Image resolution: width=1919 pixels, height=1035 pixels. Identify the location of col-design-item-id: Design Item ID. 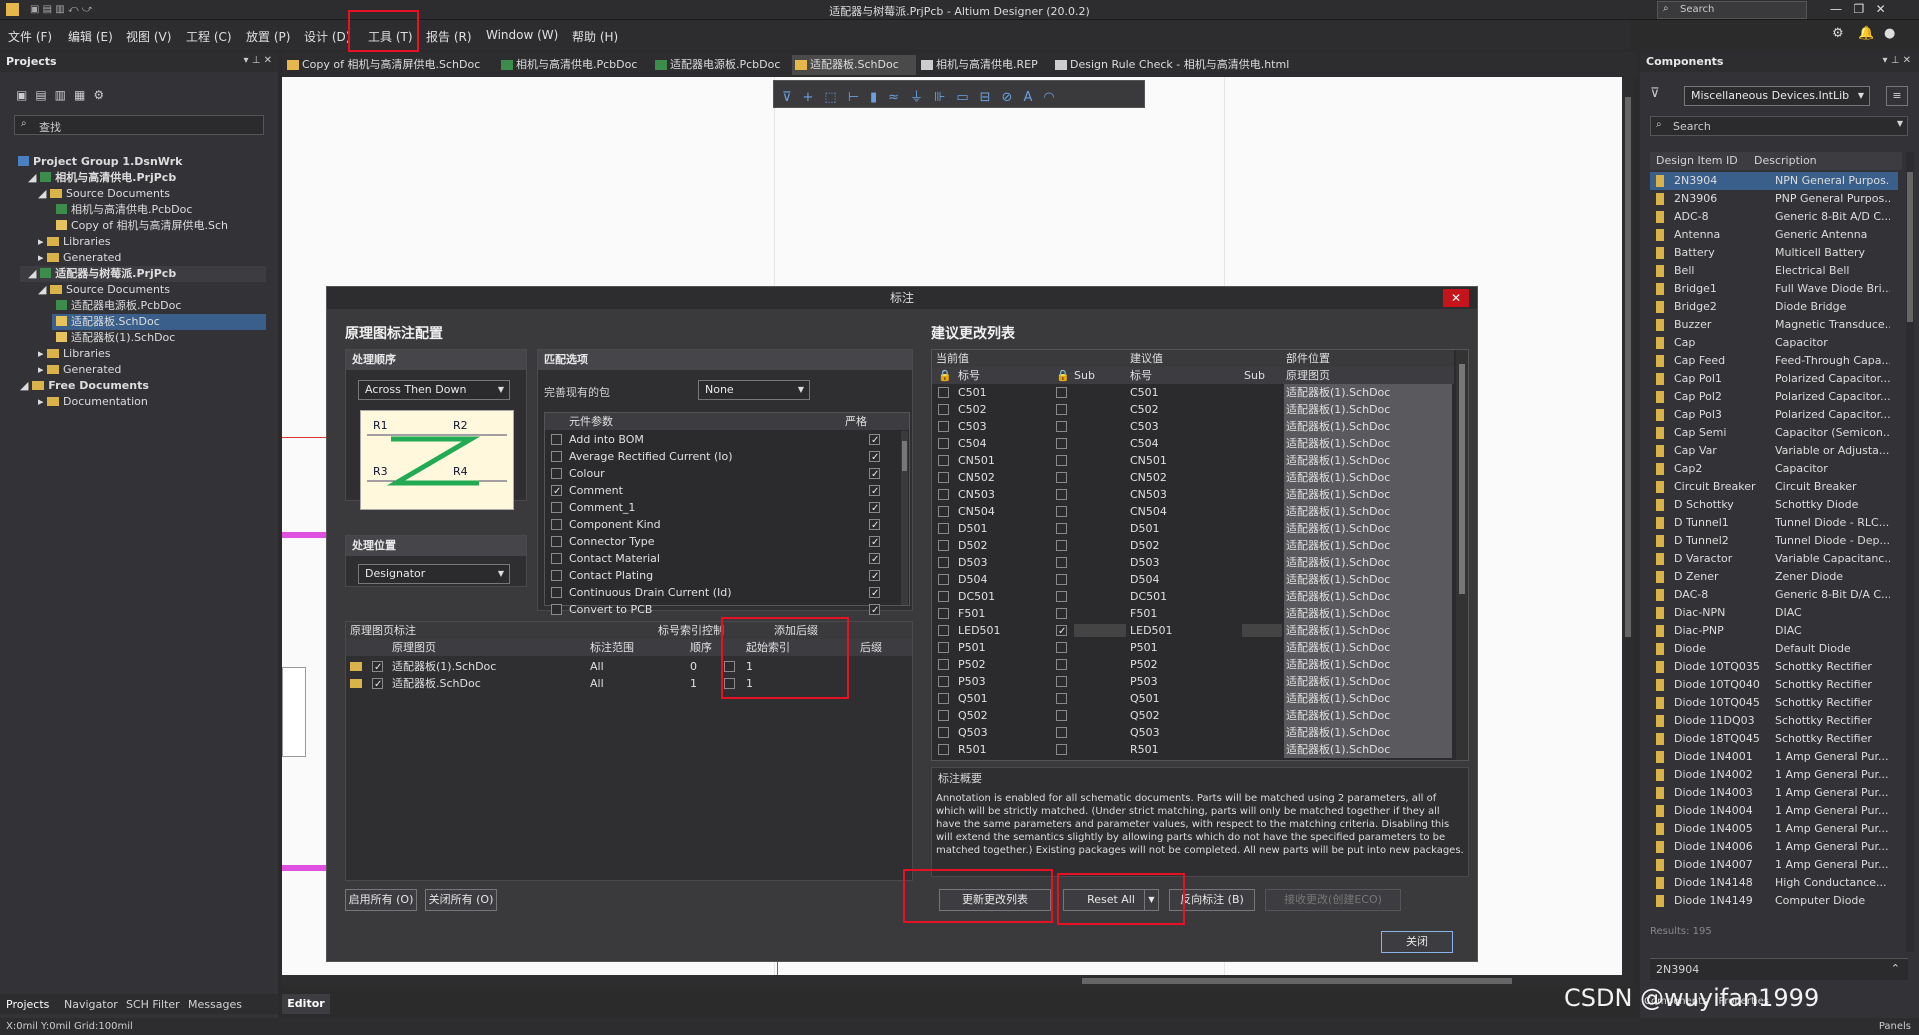
(1697, 160).